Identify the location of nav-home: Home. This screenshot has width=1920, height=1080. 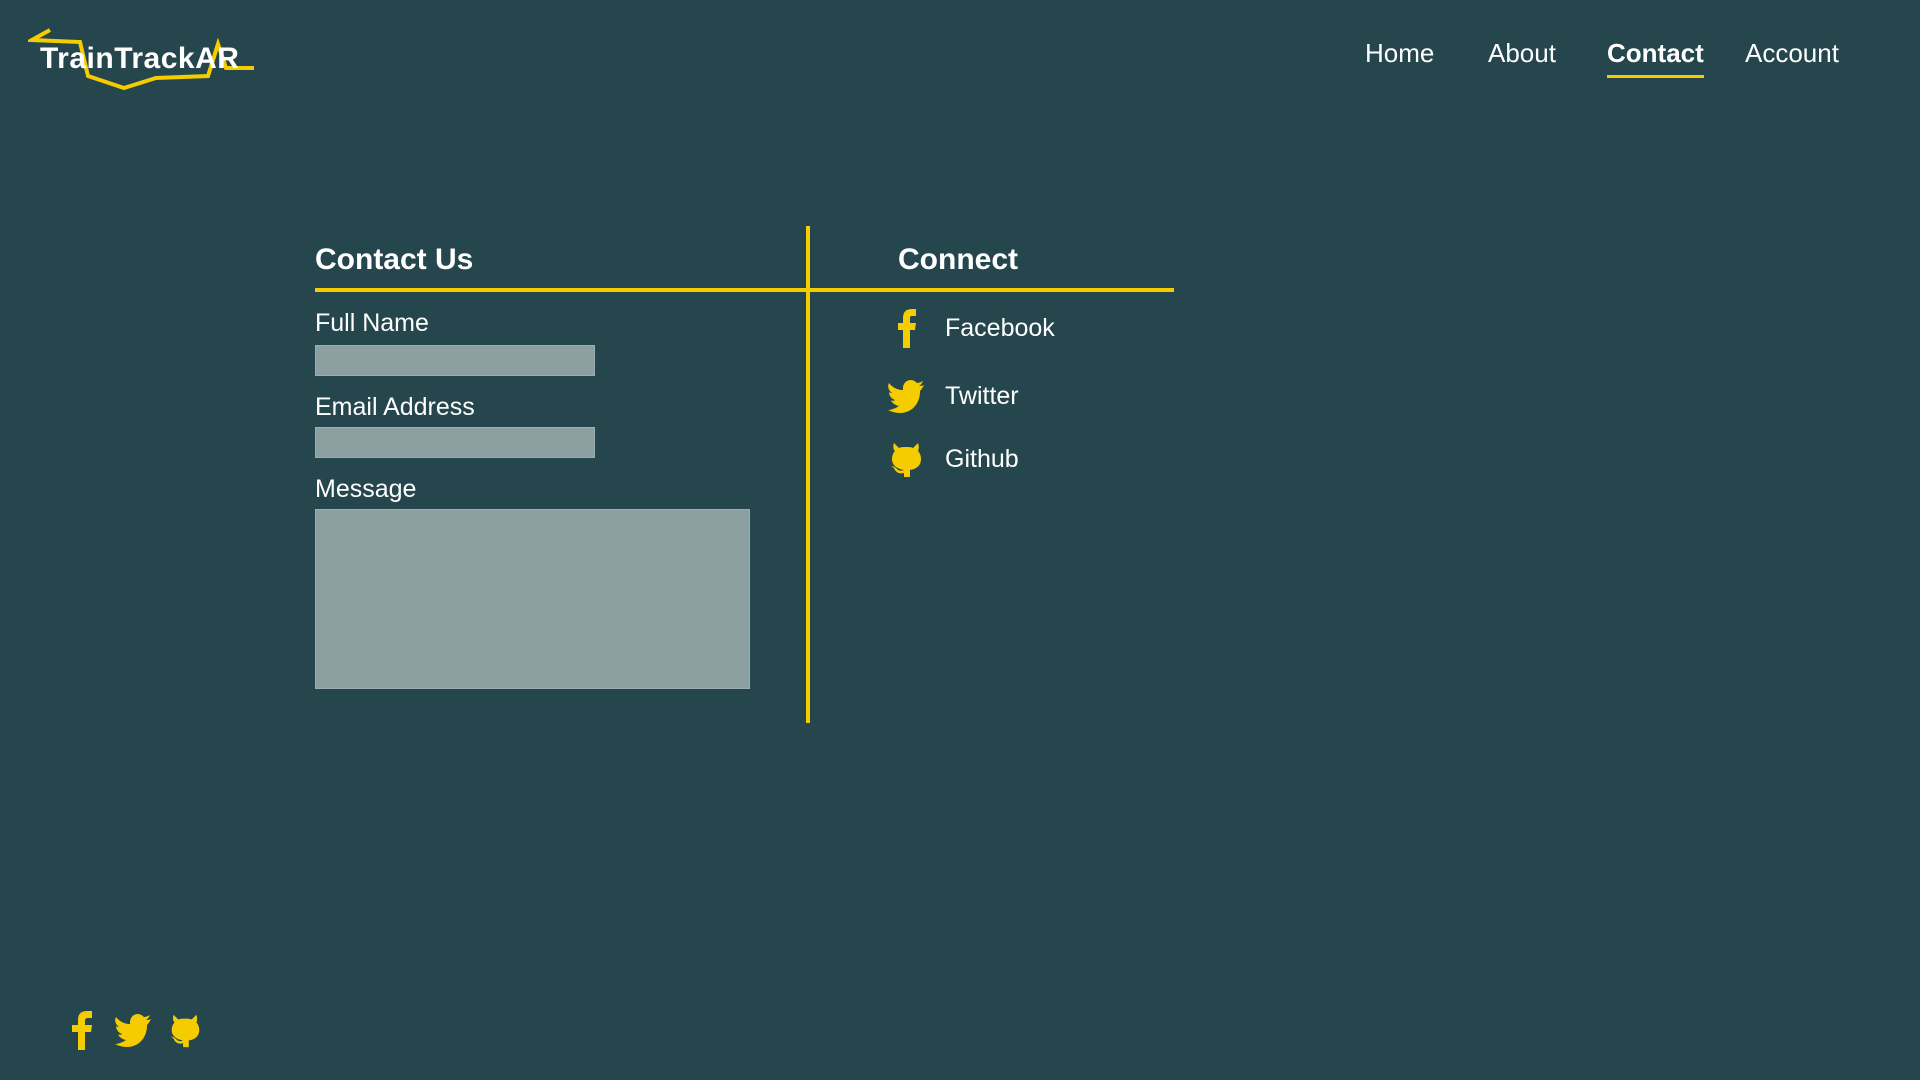
(1399, 56).